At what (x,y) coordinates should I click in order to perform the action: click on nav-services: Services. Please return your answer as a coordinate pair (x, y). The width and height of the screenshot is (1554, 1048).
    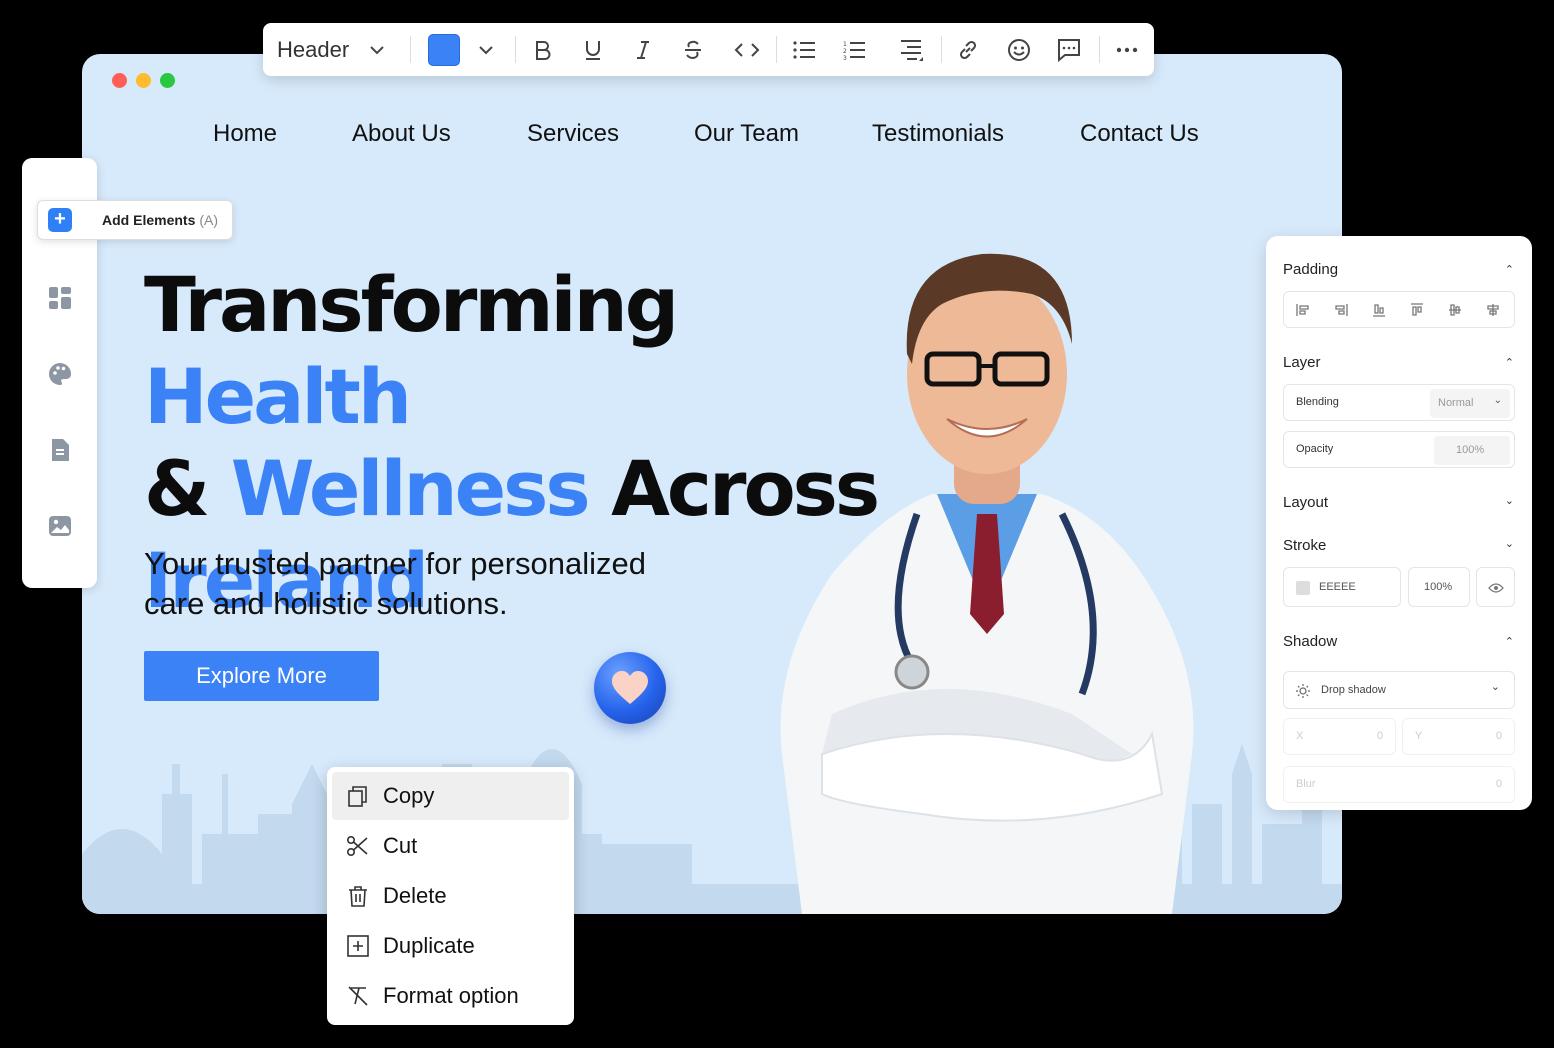
    Looking at the image, I should click on (573, 134).